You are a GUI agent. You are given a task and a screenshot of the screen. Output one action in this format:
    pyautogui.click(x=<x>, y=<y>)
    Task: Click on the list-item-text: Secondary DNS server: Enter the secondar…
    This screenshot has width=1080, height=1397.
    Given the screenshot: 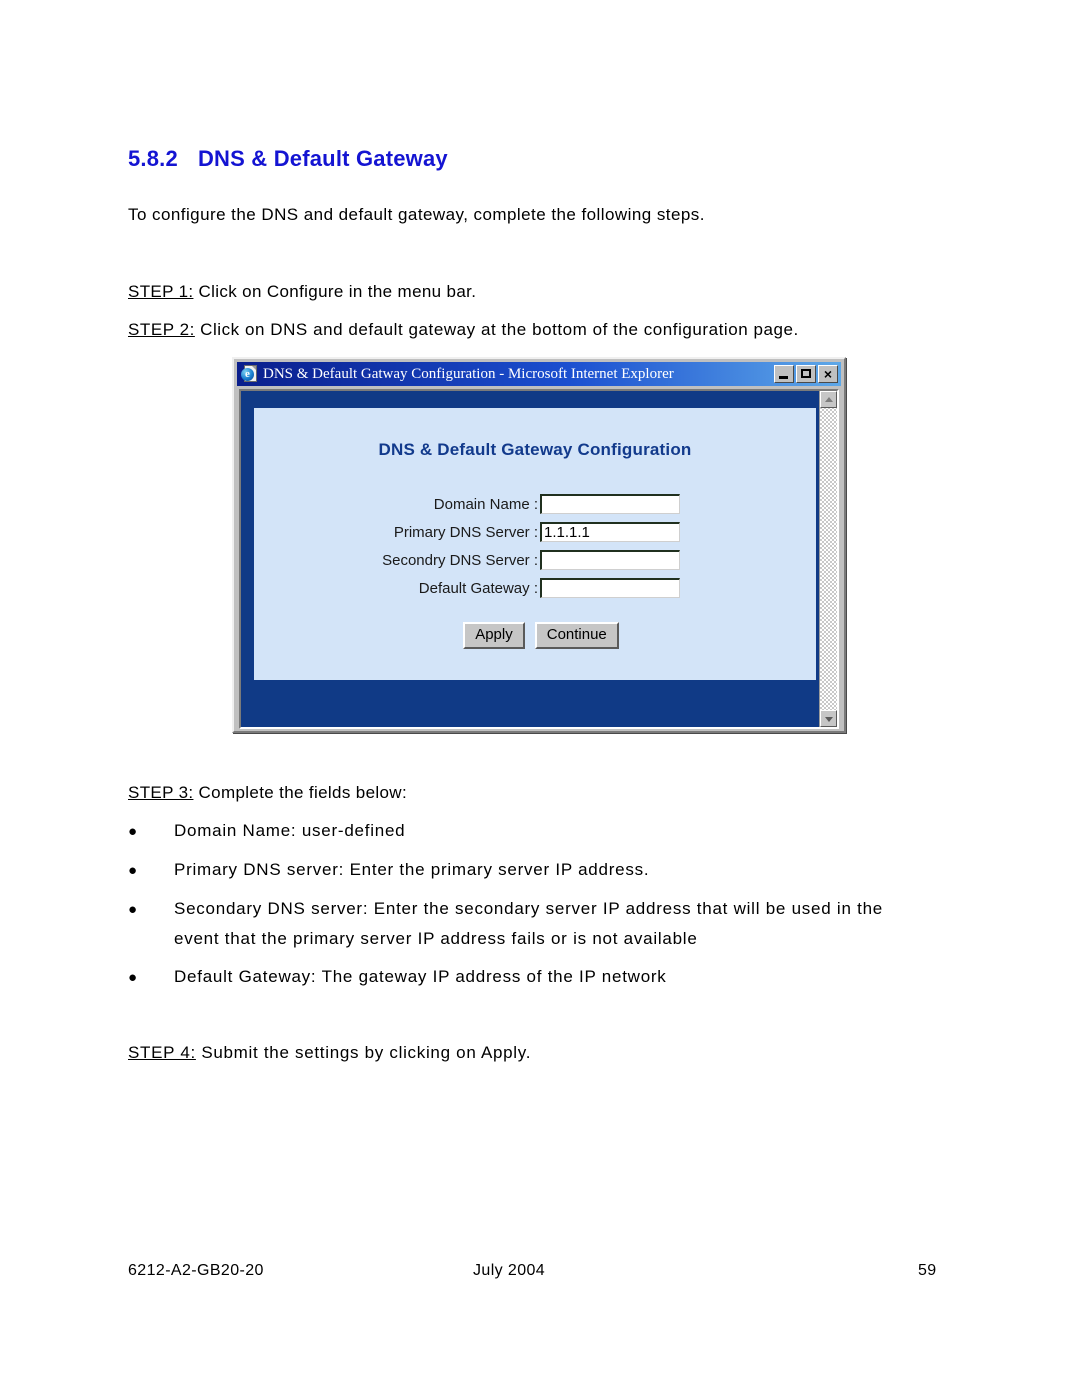 What is the action you would take?
    pyautogui.click(x=529, y=908)
    